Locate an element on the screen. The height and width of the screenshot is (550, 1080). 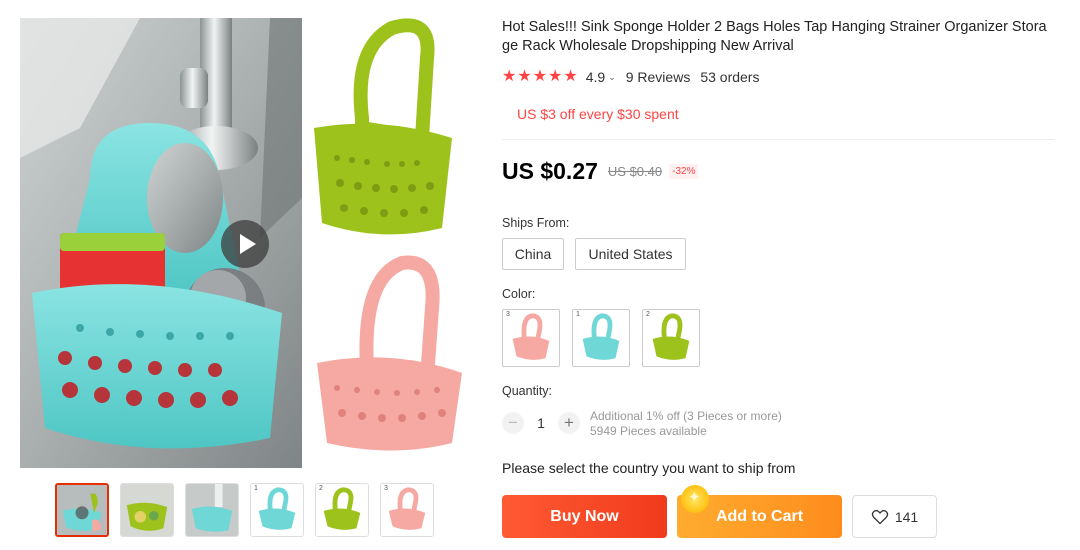
thumbnail-5: 2 is located at coordinates (342, 510).